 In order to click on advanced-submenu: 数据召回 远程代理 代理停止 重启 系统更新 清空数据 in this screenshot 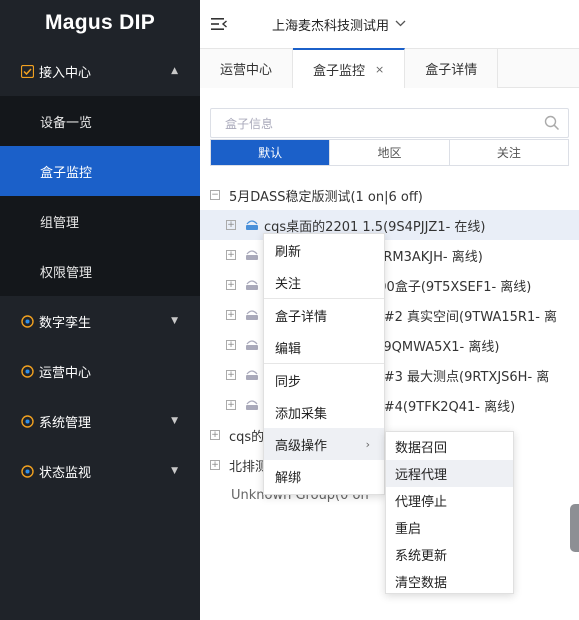, I will do `click(449, 512)`.